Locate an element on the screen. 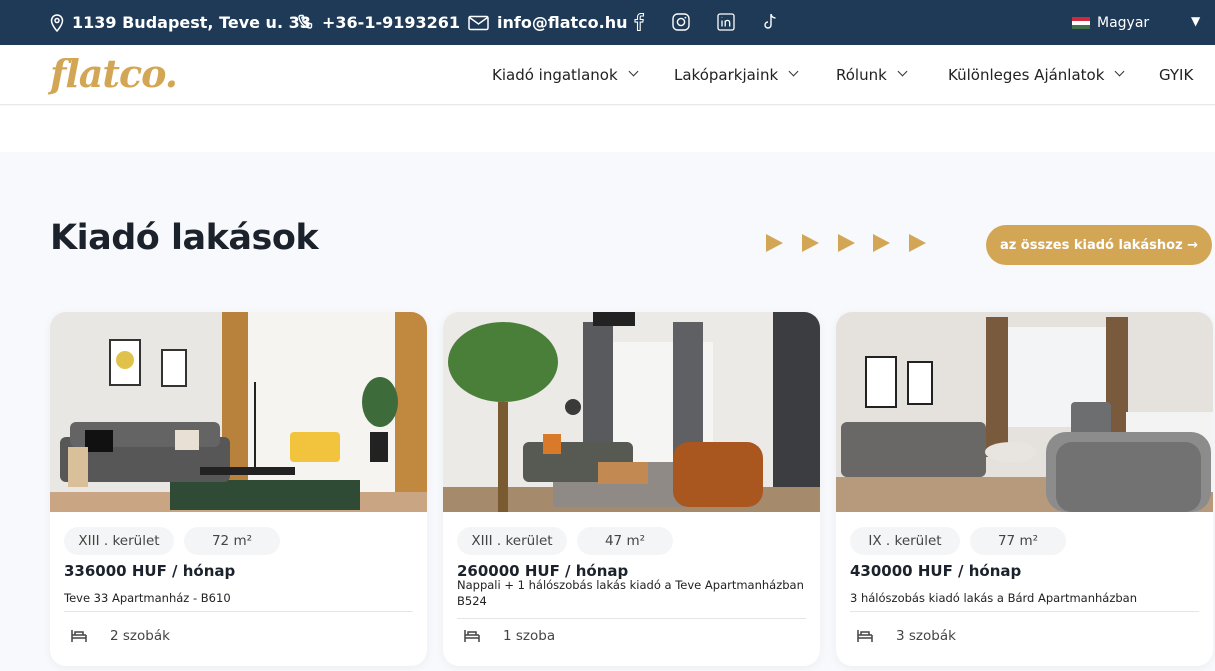  rooms-info: 2 szobák is located at coordinates (120, 636).